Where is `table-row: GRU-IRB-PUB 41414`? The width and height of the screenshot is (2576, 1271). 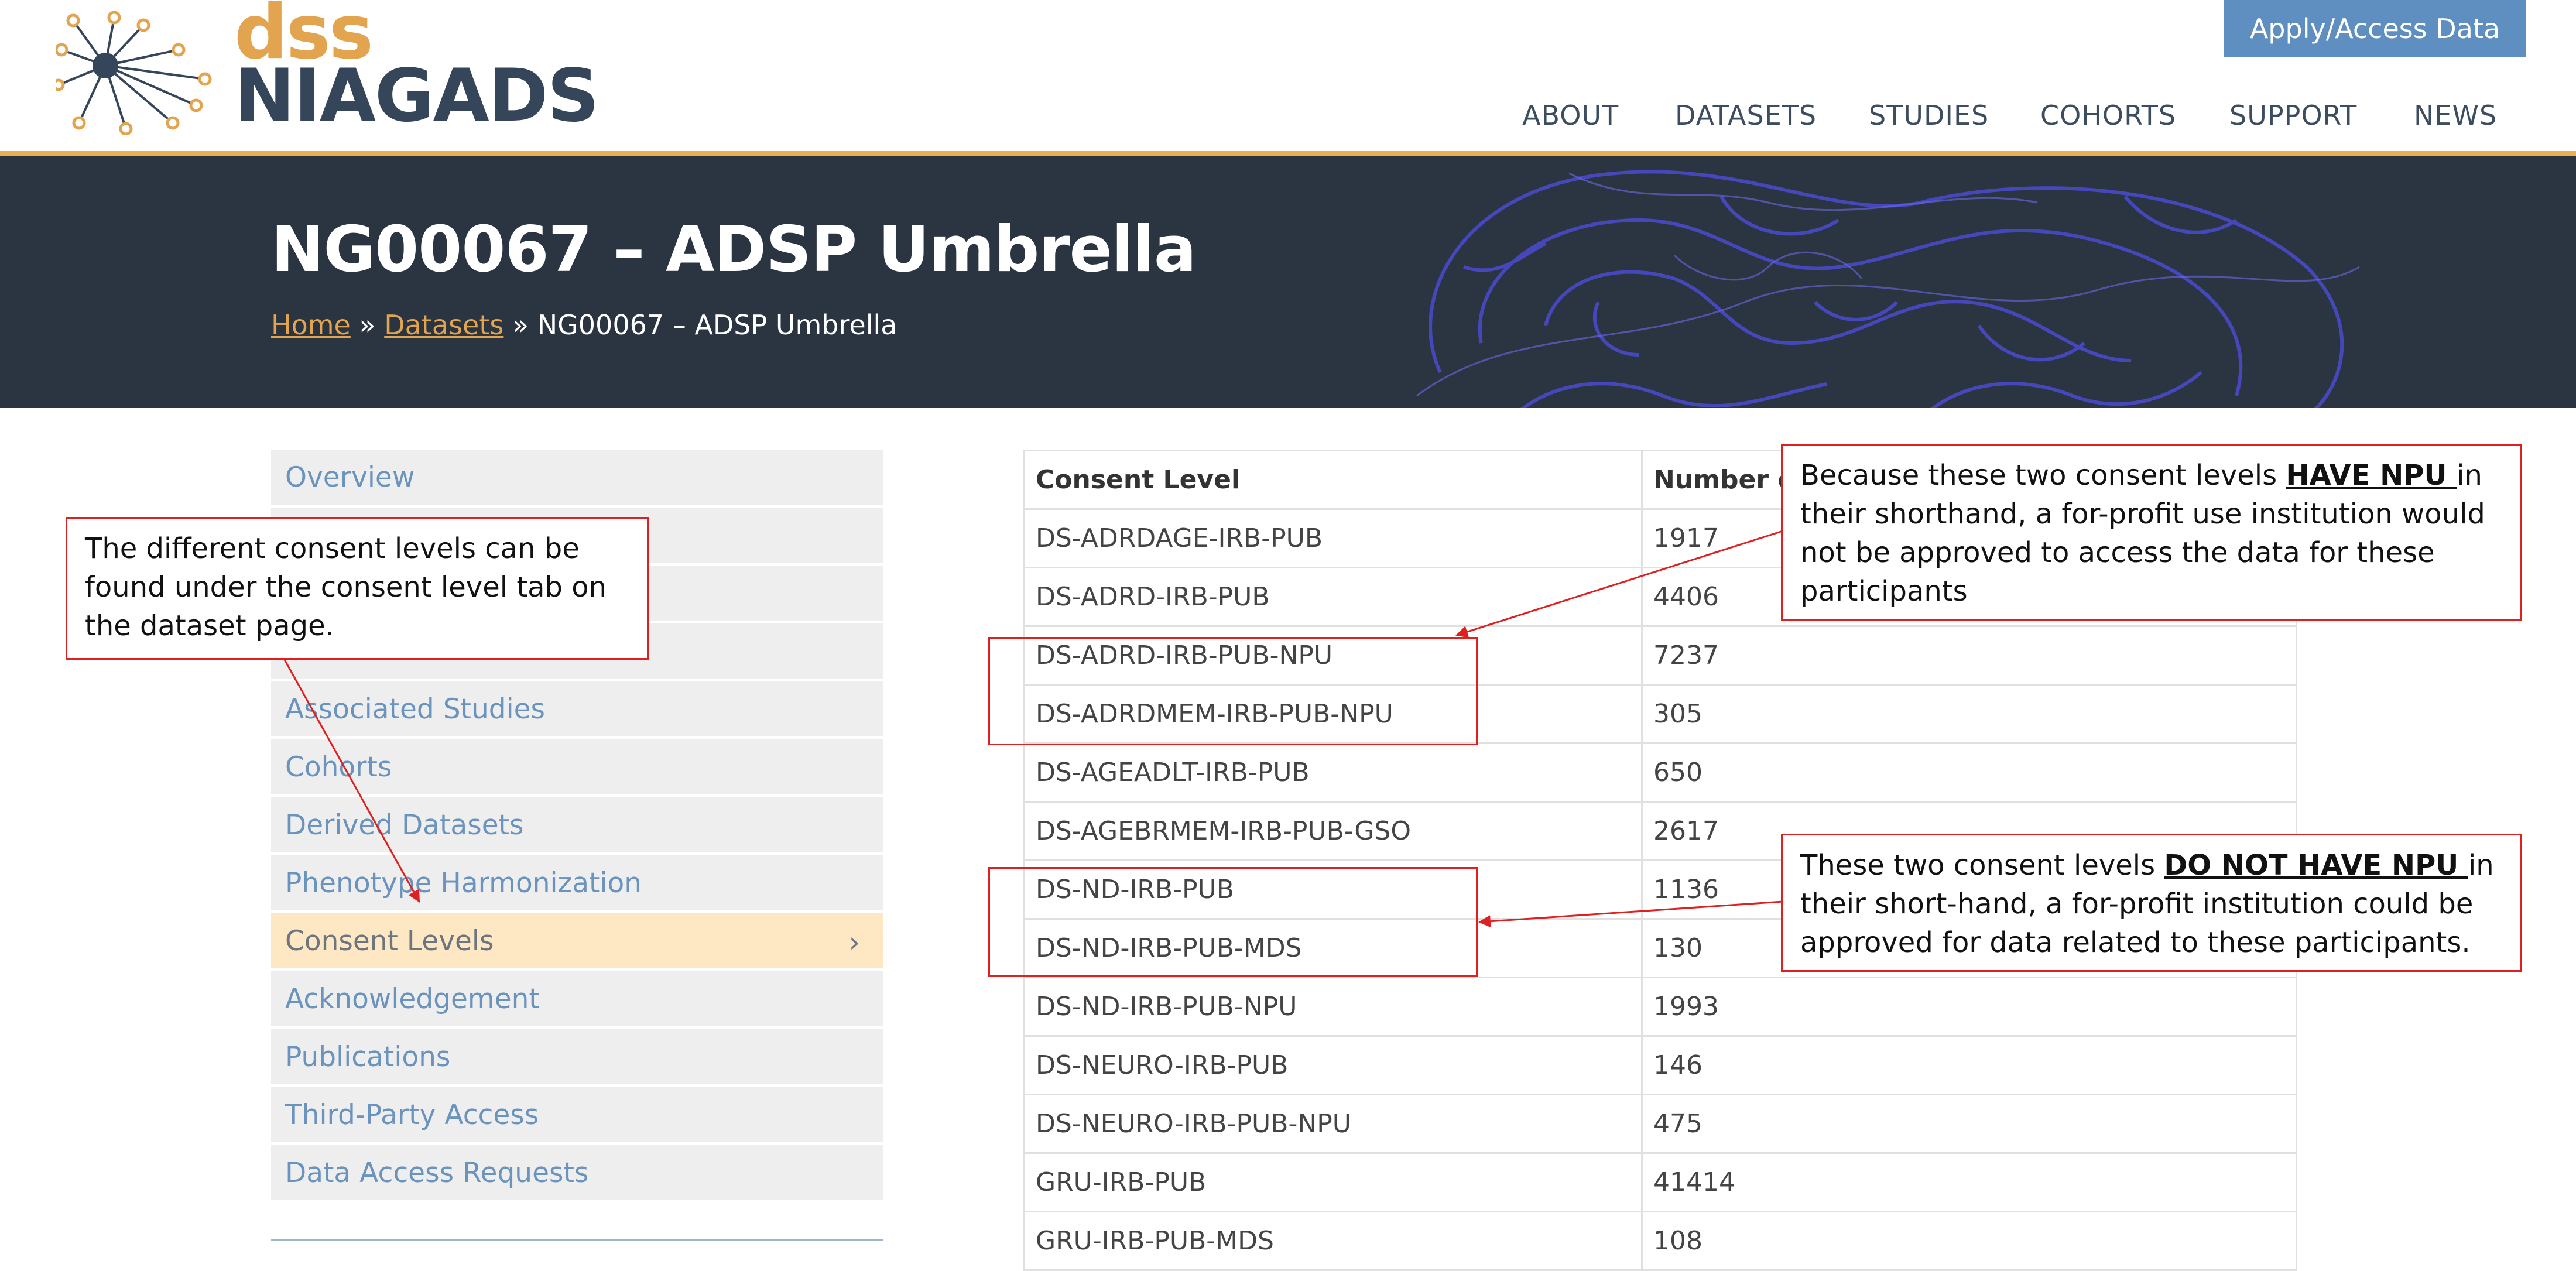
table-row: GRU-IRB-PUB 41414 is located at coordinates (1660, 1183).